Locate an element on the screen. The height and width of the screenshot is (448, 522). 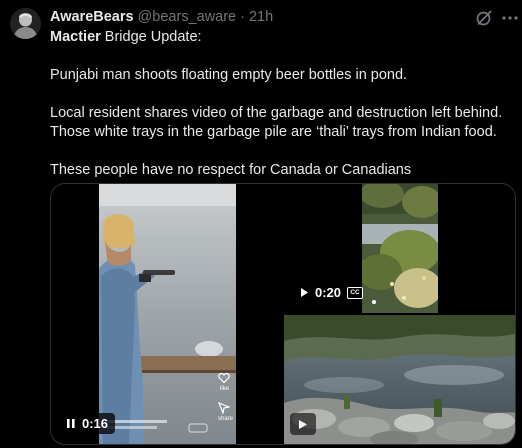
video-3-play-button is located at coordinates (303, 424).